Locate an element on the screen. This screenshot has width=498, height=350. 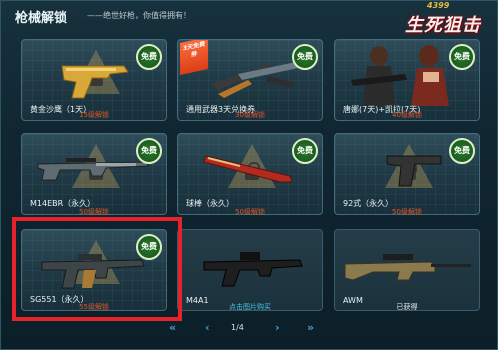
weapon-card-bat: 免费 球棒（永久） is located at coordinates (250, 174).